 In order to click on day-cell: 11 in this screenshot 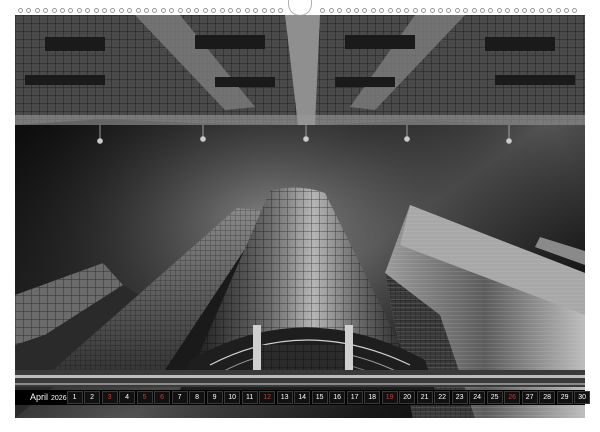, I will do `click(249, 397)`.